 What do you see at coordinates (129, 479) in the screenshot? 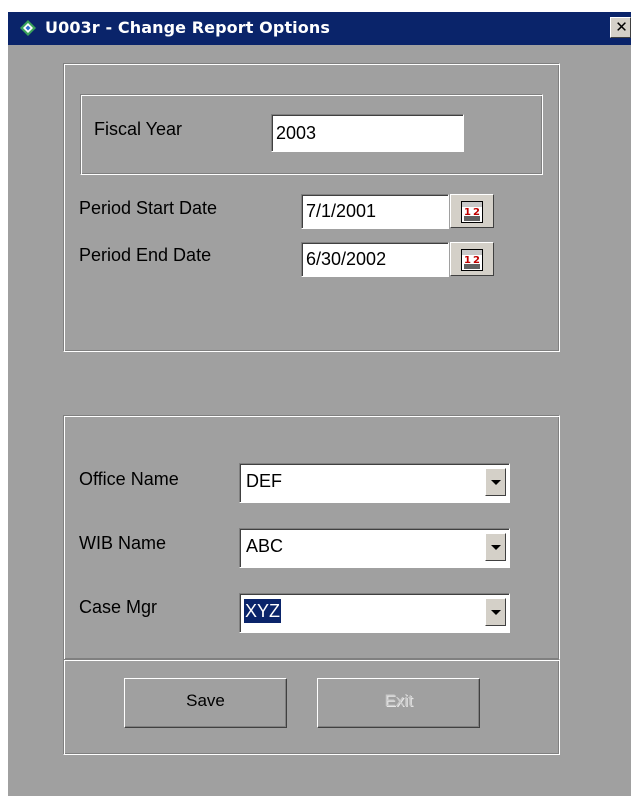
I see `office-name-label: Office Name` at bounding box center [129, 479].